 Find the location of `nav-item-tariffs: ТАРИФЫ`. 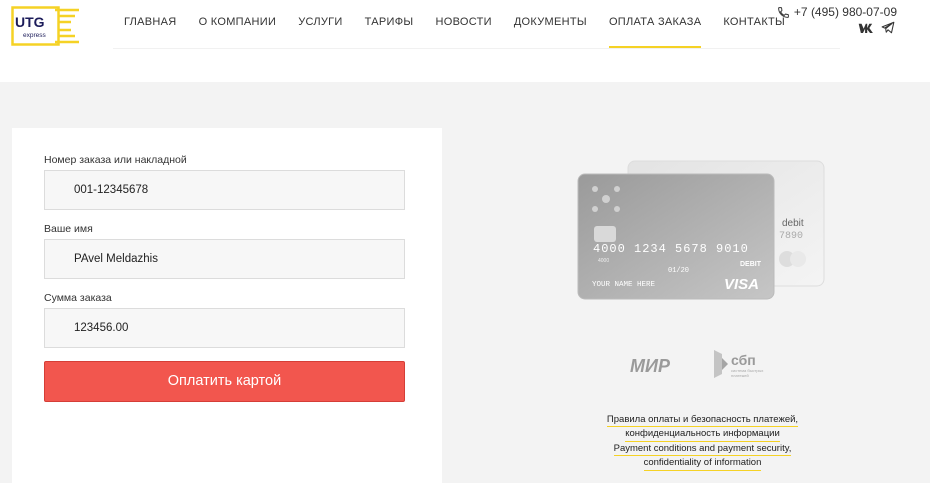

nav-item-tariffs: ТАРИФЫ is located at coordinates (389, 24).